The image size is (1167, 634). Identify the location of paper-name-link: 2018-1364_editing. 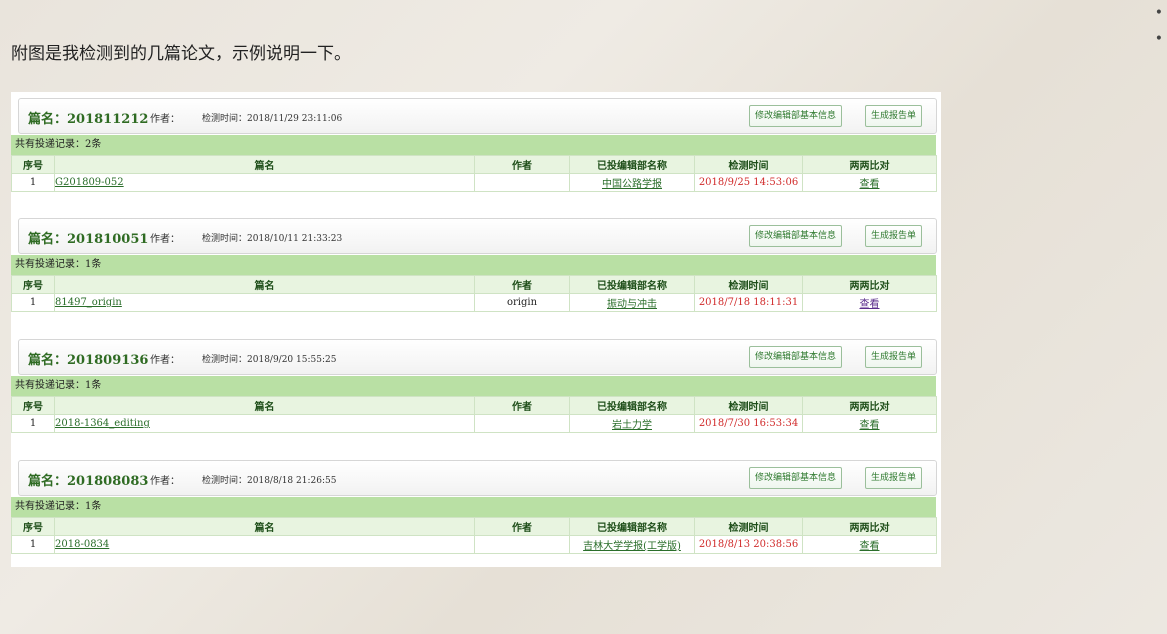
(103, 423).